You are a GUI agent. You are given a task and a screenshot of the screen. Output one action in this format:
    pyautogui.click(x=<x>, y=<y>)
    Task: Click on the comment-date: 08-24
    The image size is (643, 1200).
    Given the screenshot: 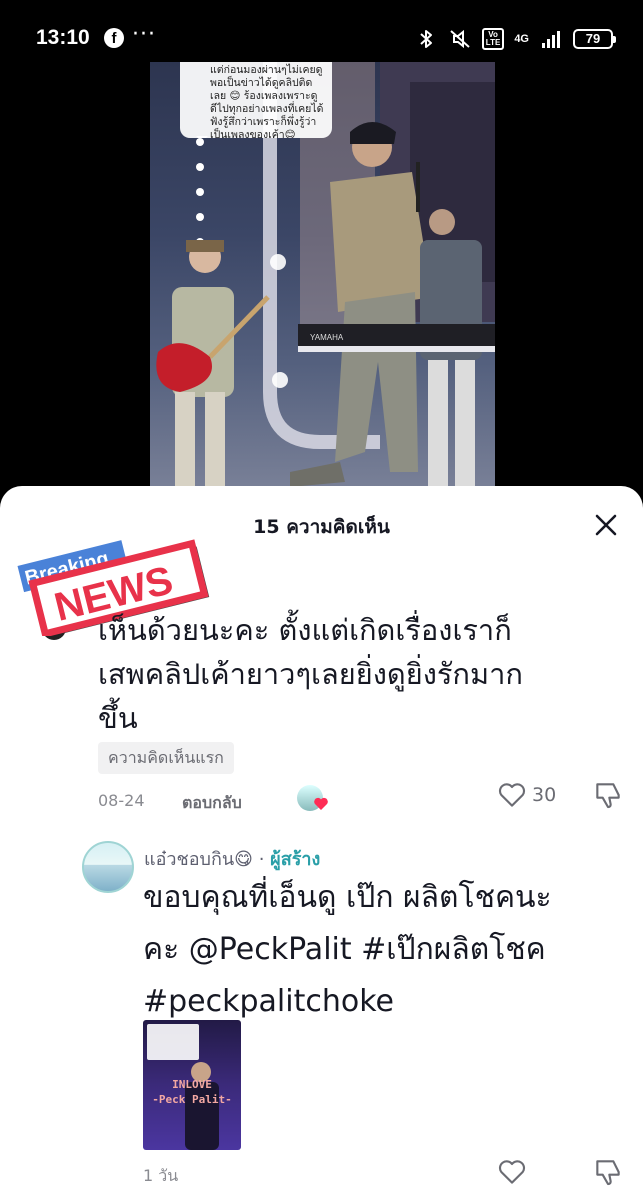 What is the action you would take?
    pyautogui.click(x=121, y=800)
    